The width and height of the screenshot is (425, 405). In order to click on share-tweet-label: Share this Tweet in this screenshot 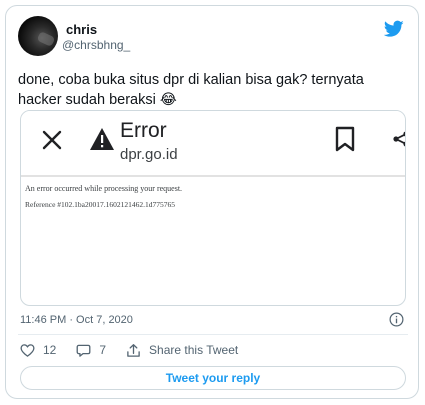, I will do `click(194, 350)`.